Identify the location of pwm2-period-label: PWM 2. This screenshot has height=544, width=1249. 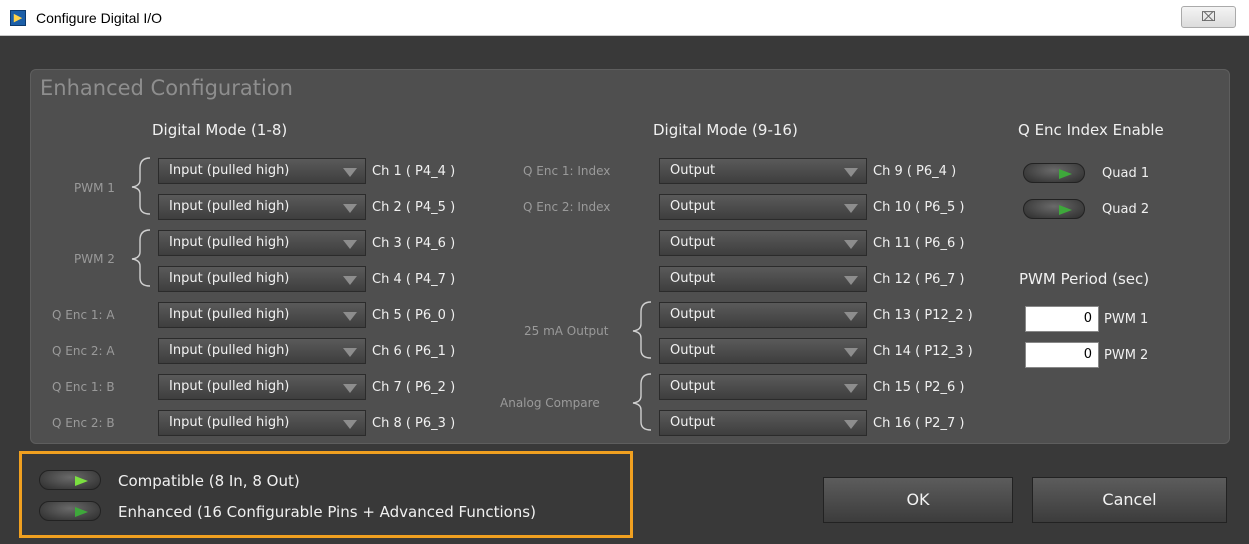
(1126, 355).